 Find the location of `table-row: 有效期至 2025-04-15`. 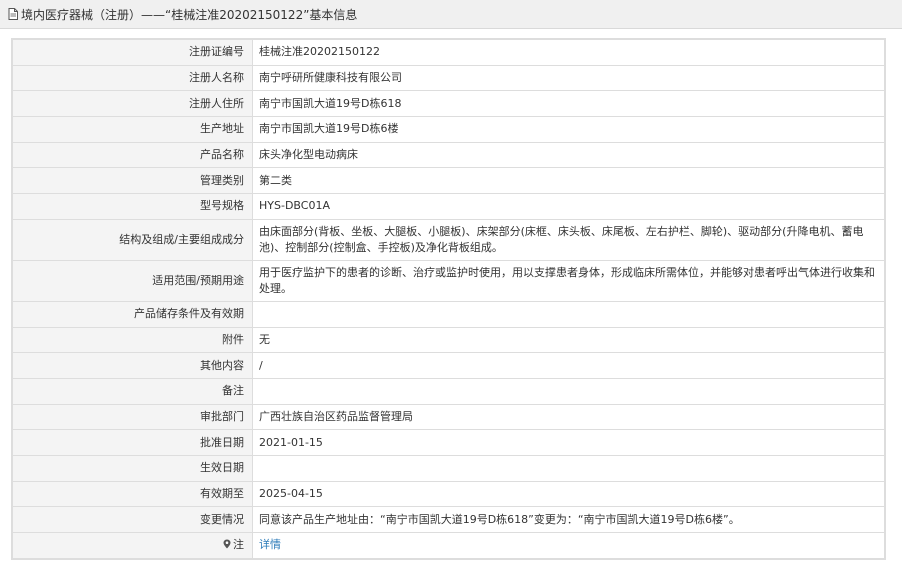

table-row: 有效期至 2025-04-15 is located at coordinates (448, 494).